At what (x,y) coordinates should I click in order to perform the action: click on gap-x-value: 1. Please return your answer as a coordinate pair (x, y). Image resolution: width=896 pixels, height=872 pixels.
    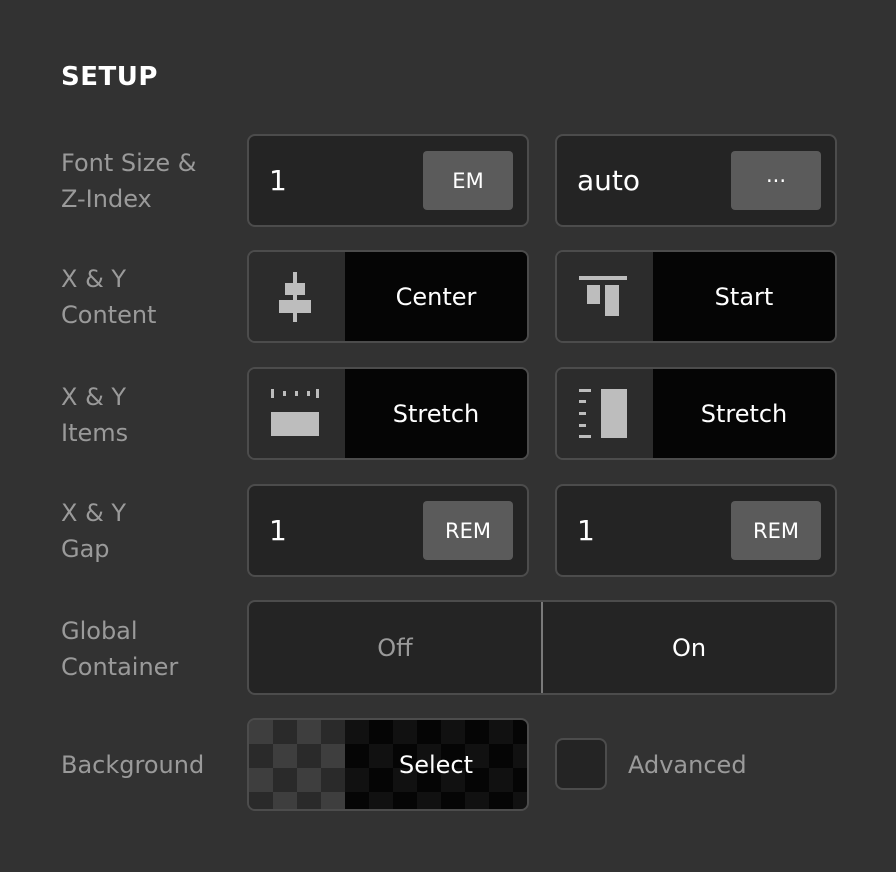
    Looking at the image, I should click on (278, 530).